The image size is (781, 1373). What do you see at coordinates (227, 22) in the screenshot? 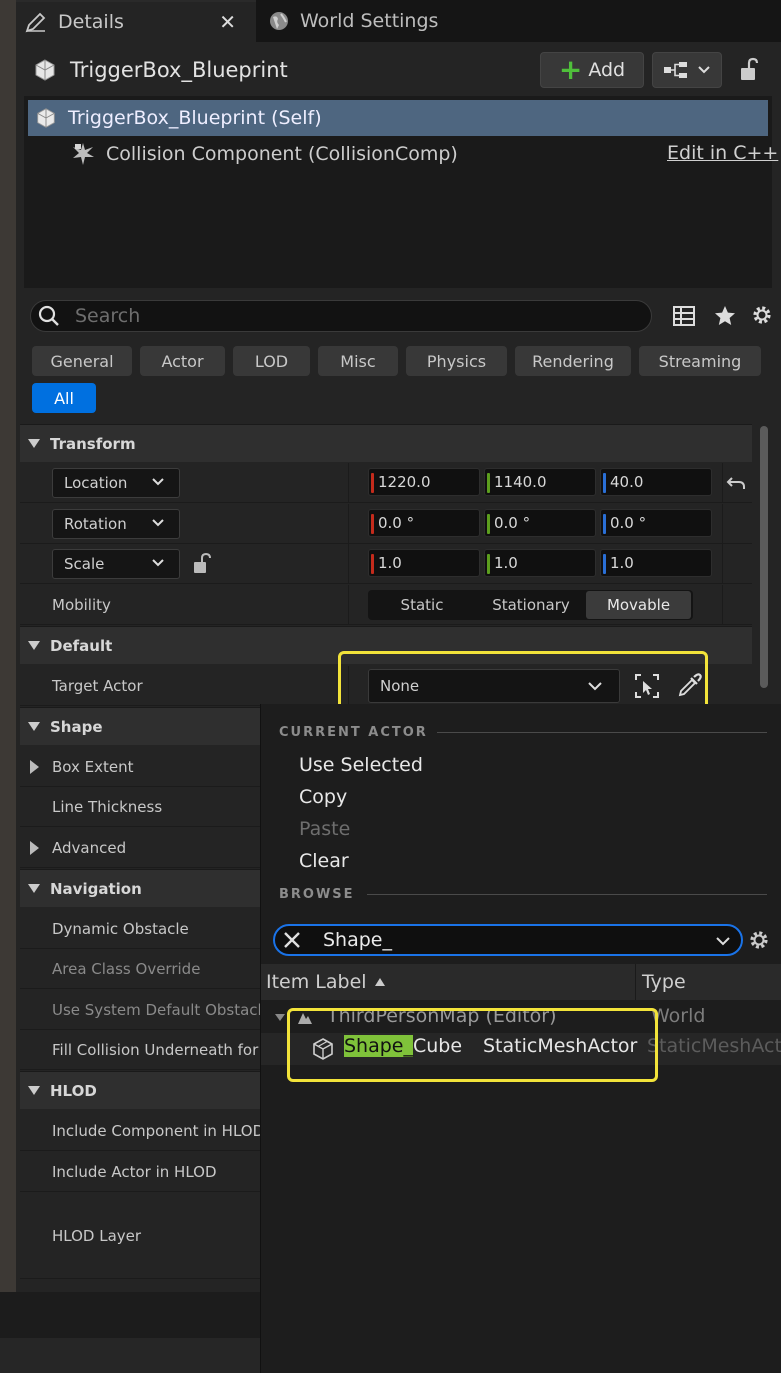
I see `close-icon: ✕` at bounding box center [227, 22].